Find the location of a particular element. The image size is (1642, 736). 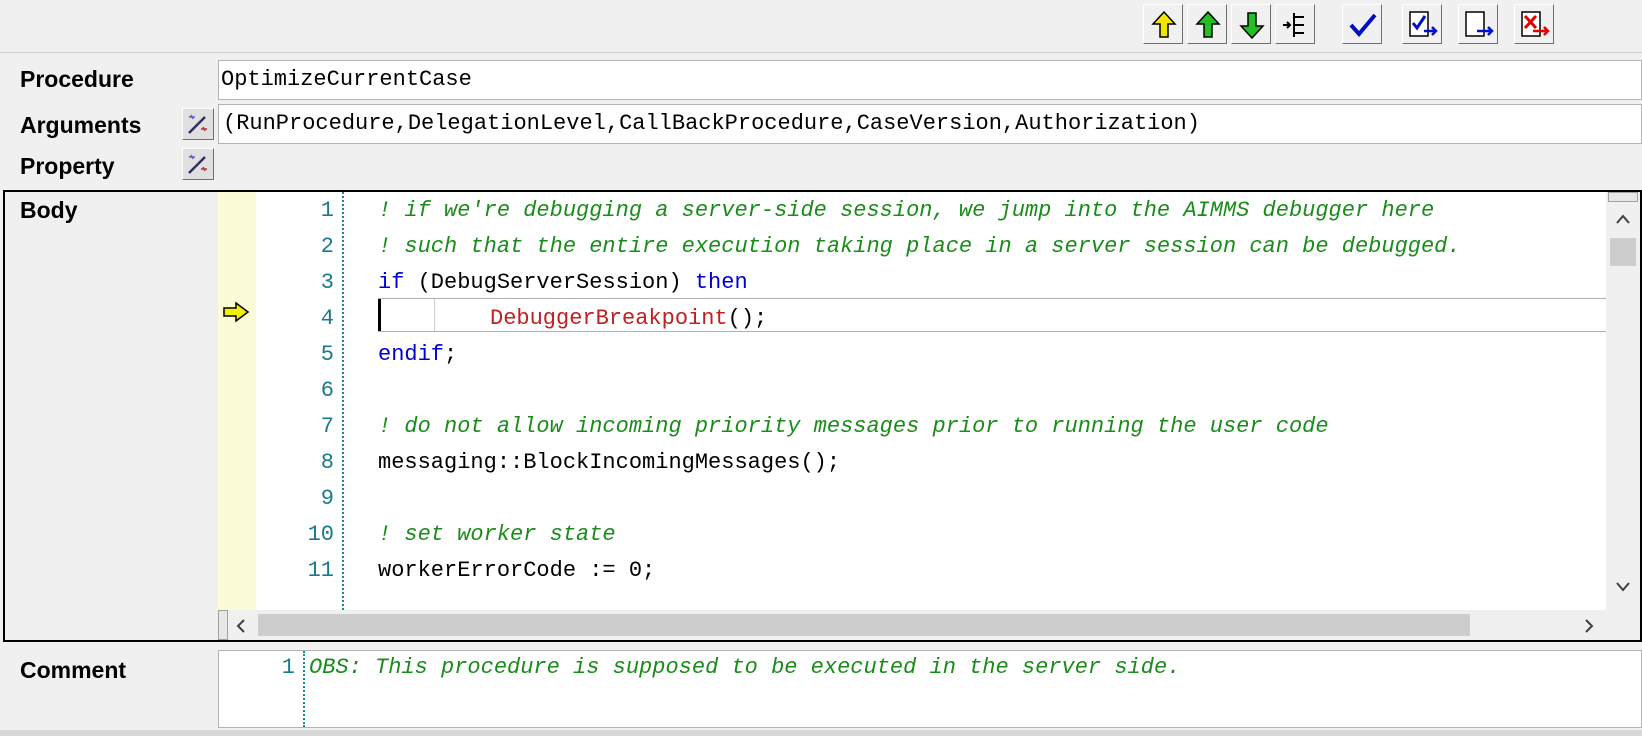

vertical-scroll-thumb is located at coordinates (1623, 252).